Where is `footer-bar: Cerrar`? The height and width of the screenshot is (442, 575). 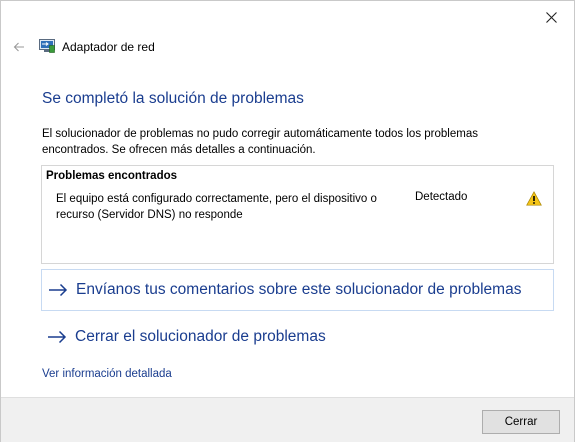
footer-bar: Cerrar is located at coordinates (287, 419).